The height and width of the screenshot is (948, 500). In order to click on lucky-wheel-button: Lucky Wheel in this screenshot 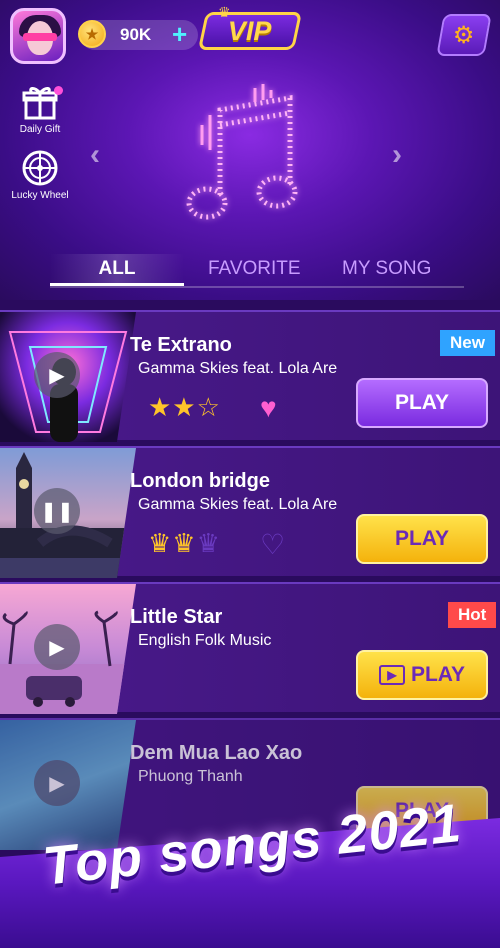, I will do `click(40, 174)`.